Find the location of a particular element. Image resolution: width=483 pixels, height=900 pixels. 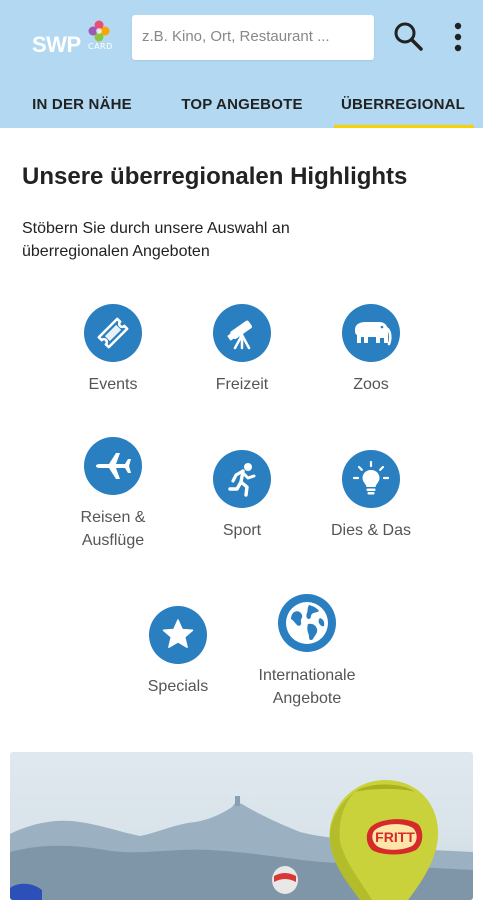

flower-logo-icon is located at coordinates (99, 31).